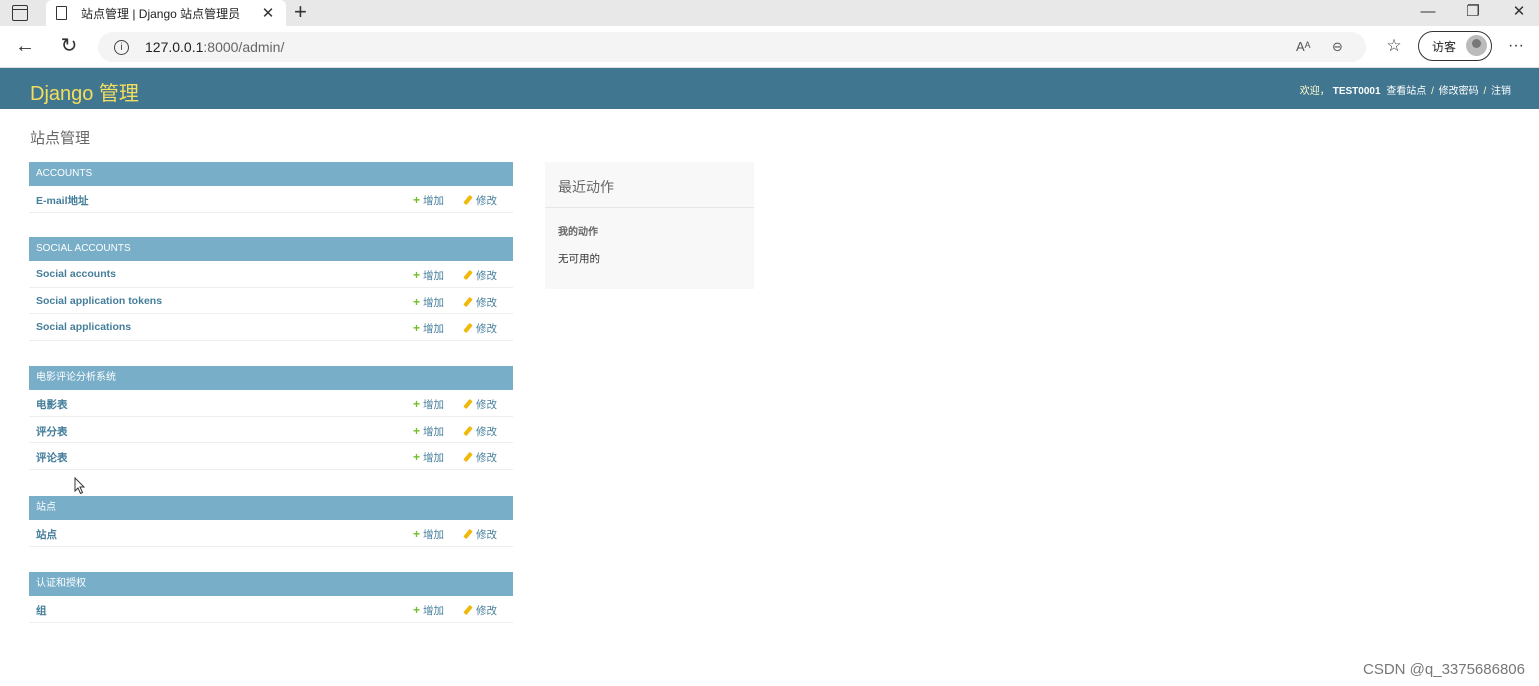  I want to click on back-button: ←, so click(25, 46).